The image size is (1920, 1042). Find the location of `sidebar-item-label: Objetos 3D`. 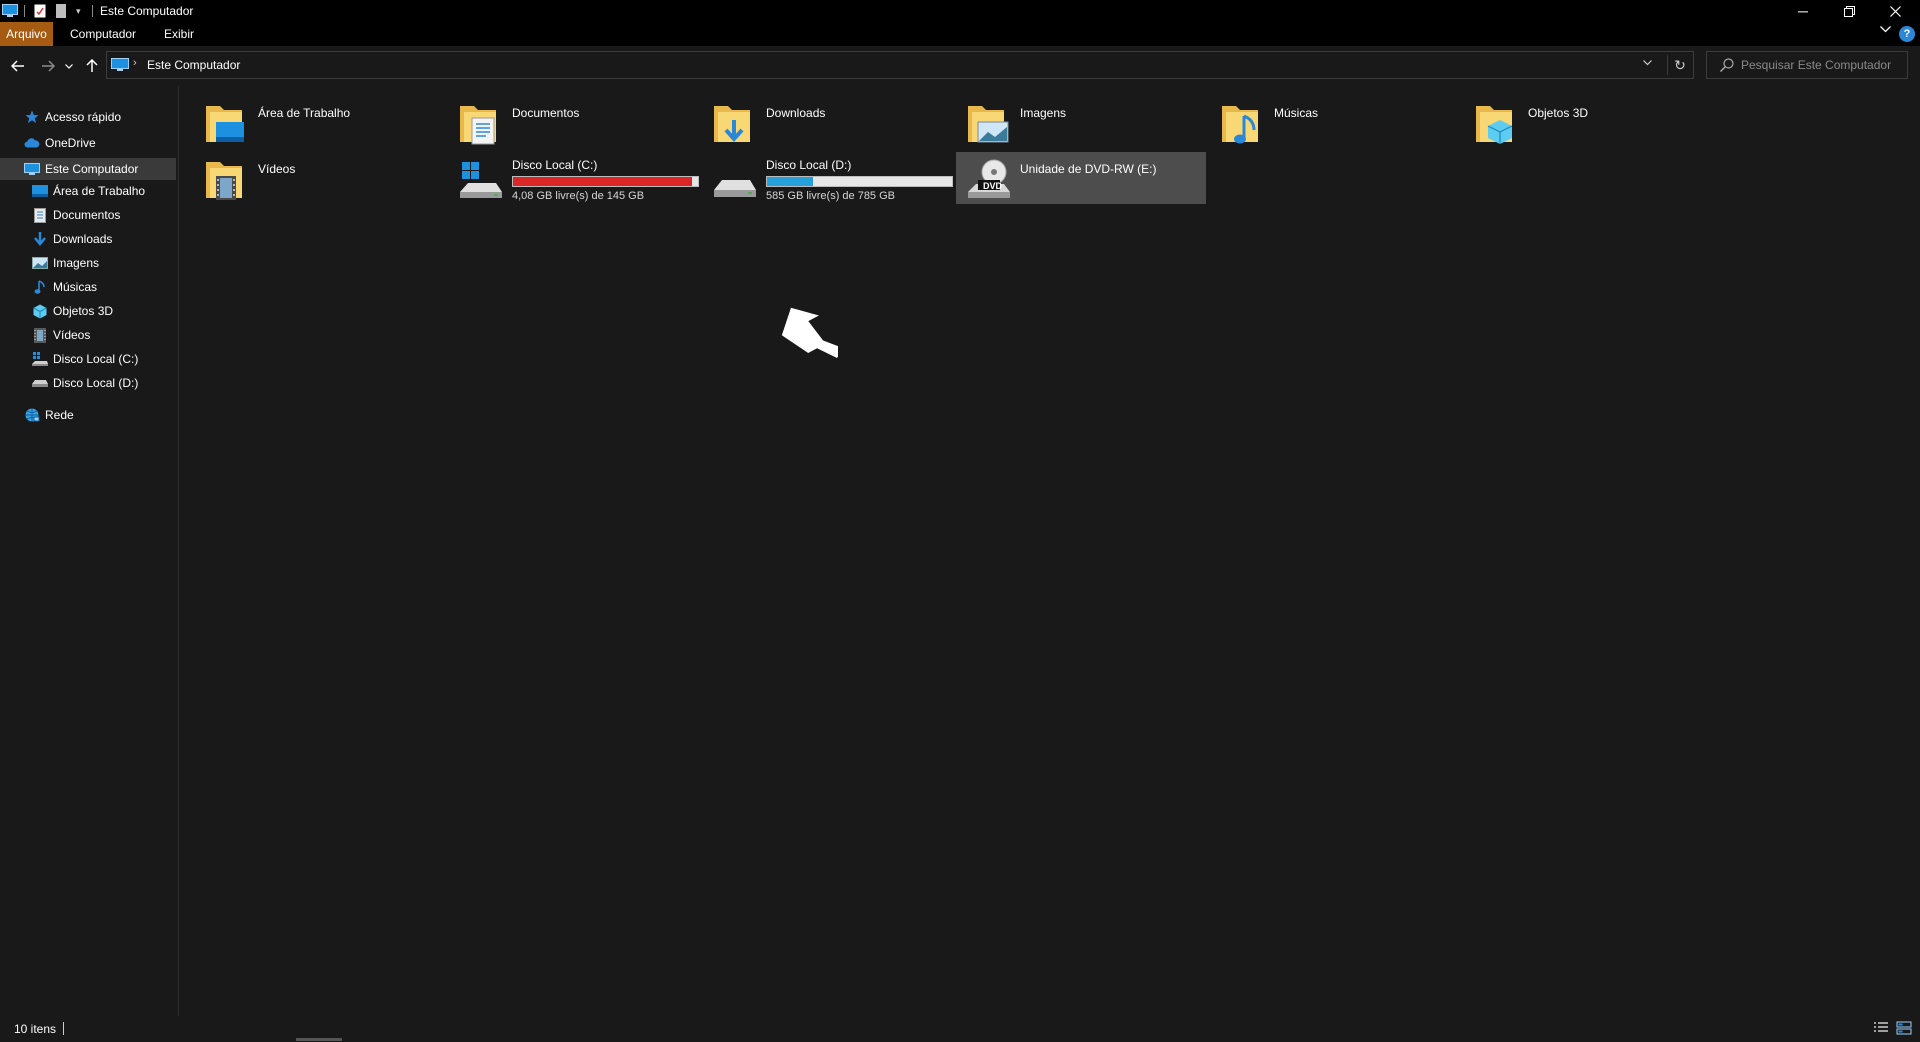

sidebar-item-label: Objetos 3D is located at coordinates (83, 311).